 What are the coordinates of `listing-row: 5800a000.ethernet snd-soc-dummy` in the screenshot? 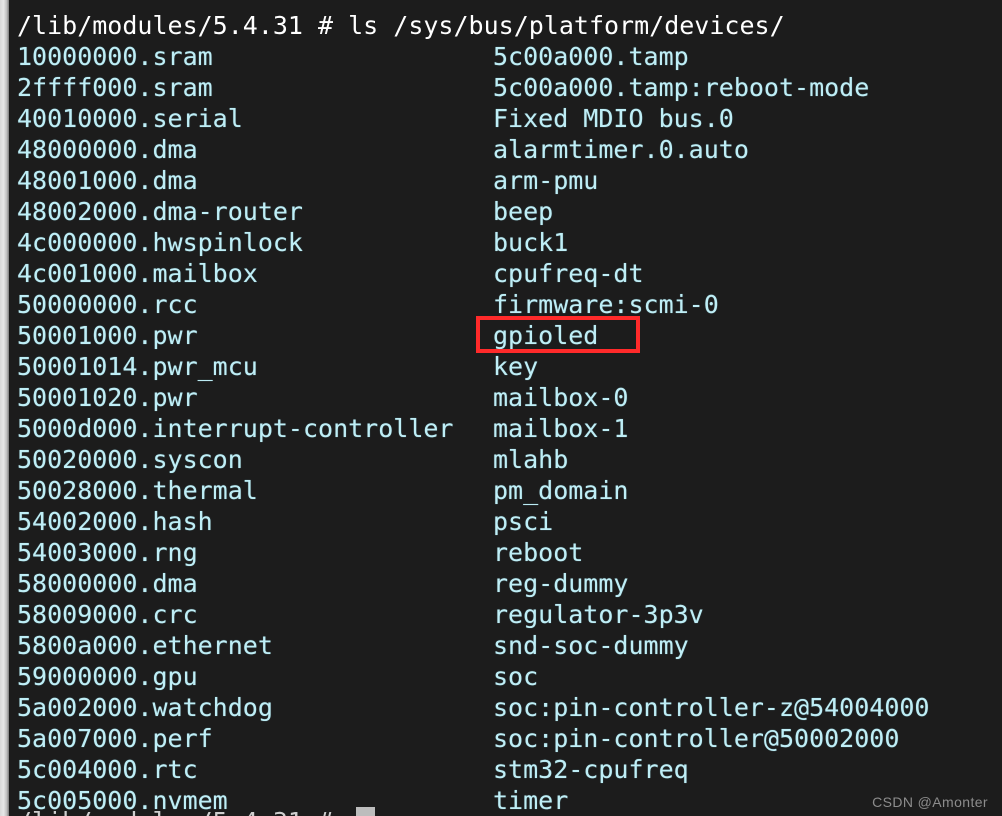 It's located at (504, 645).